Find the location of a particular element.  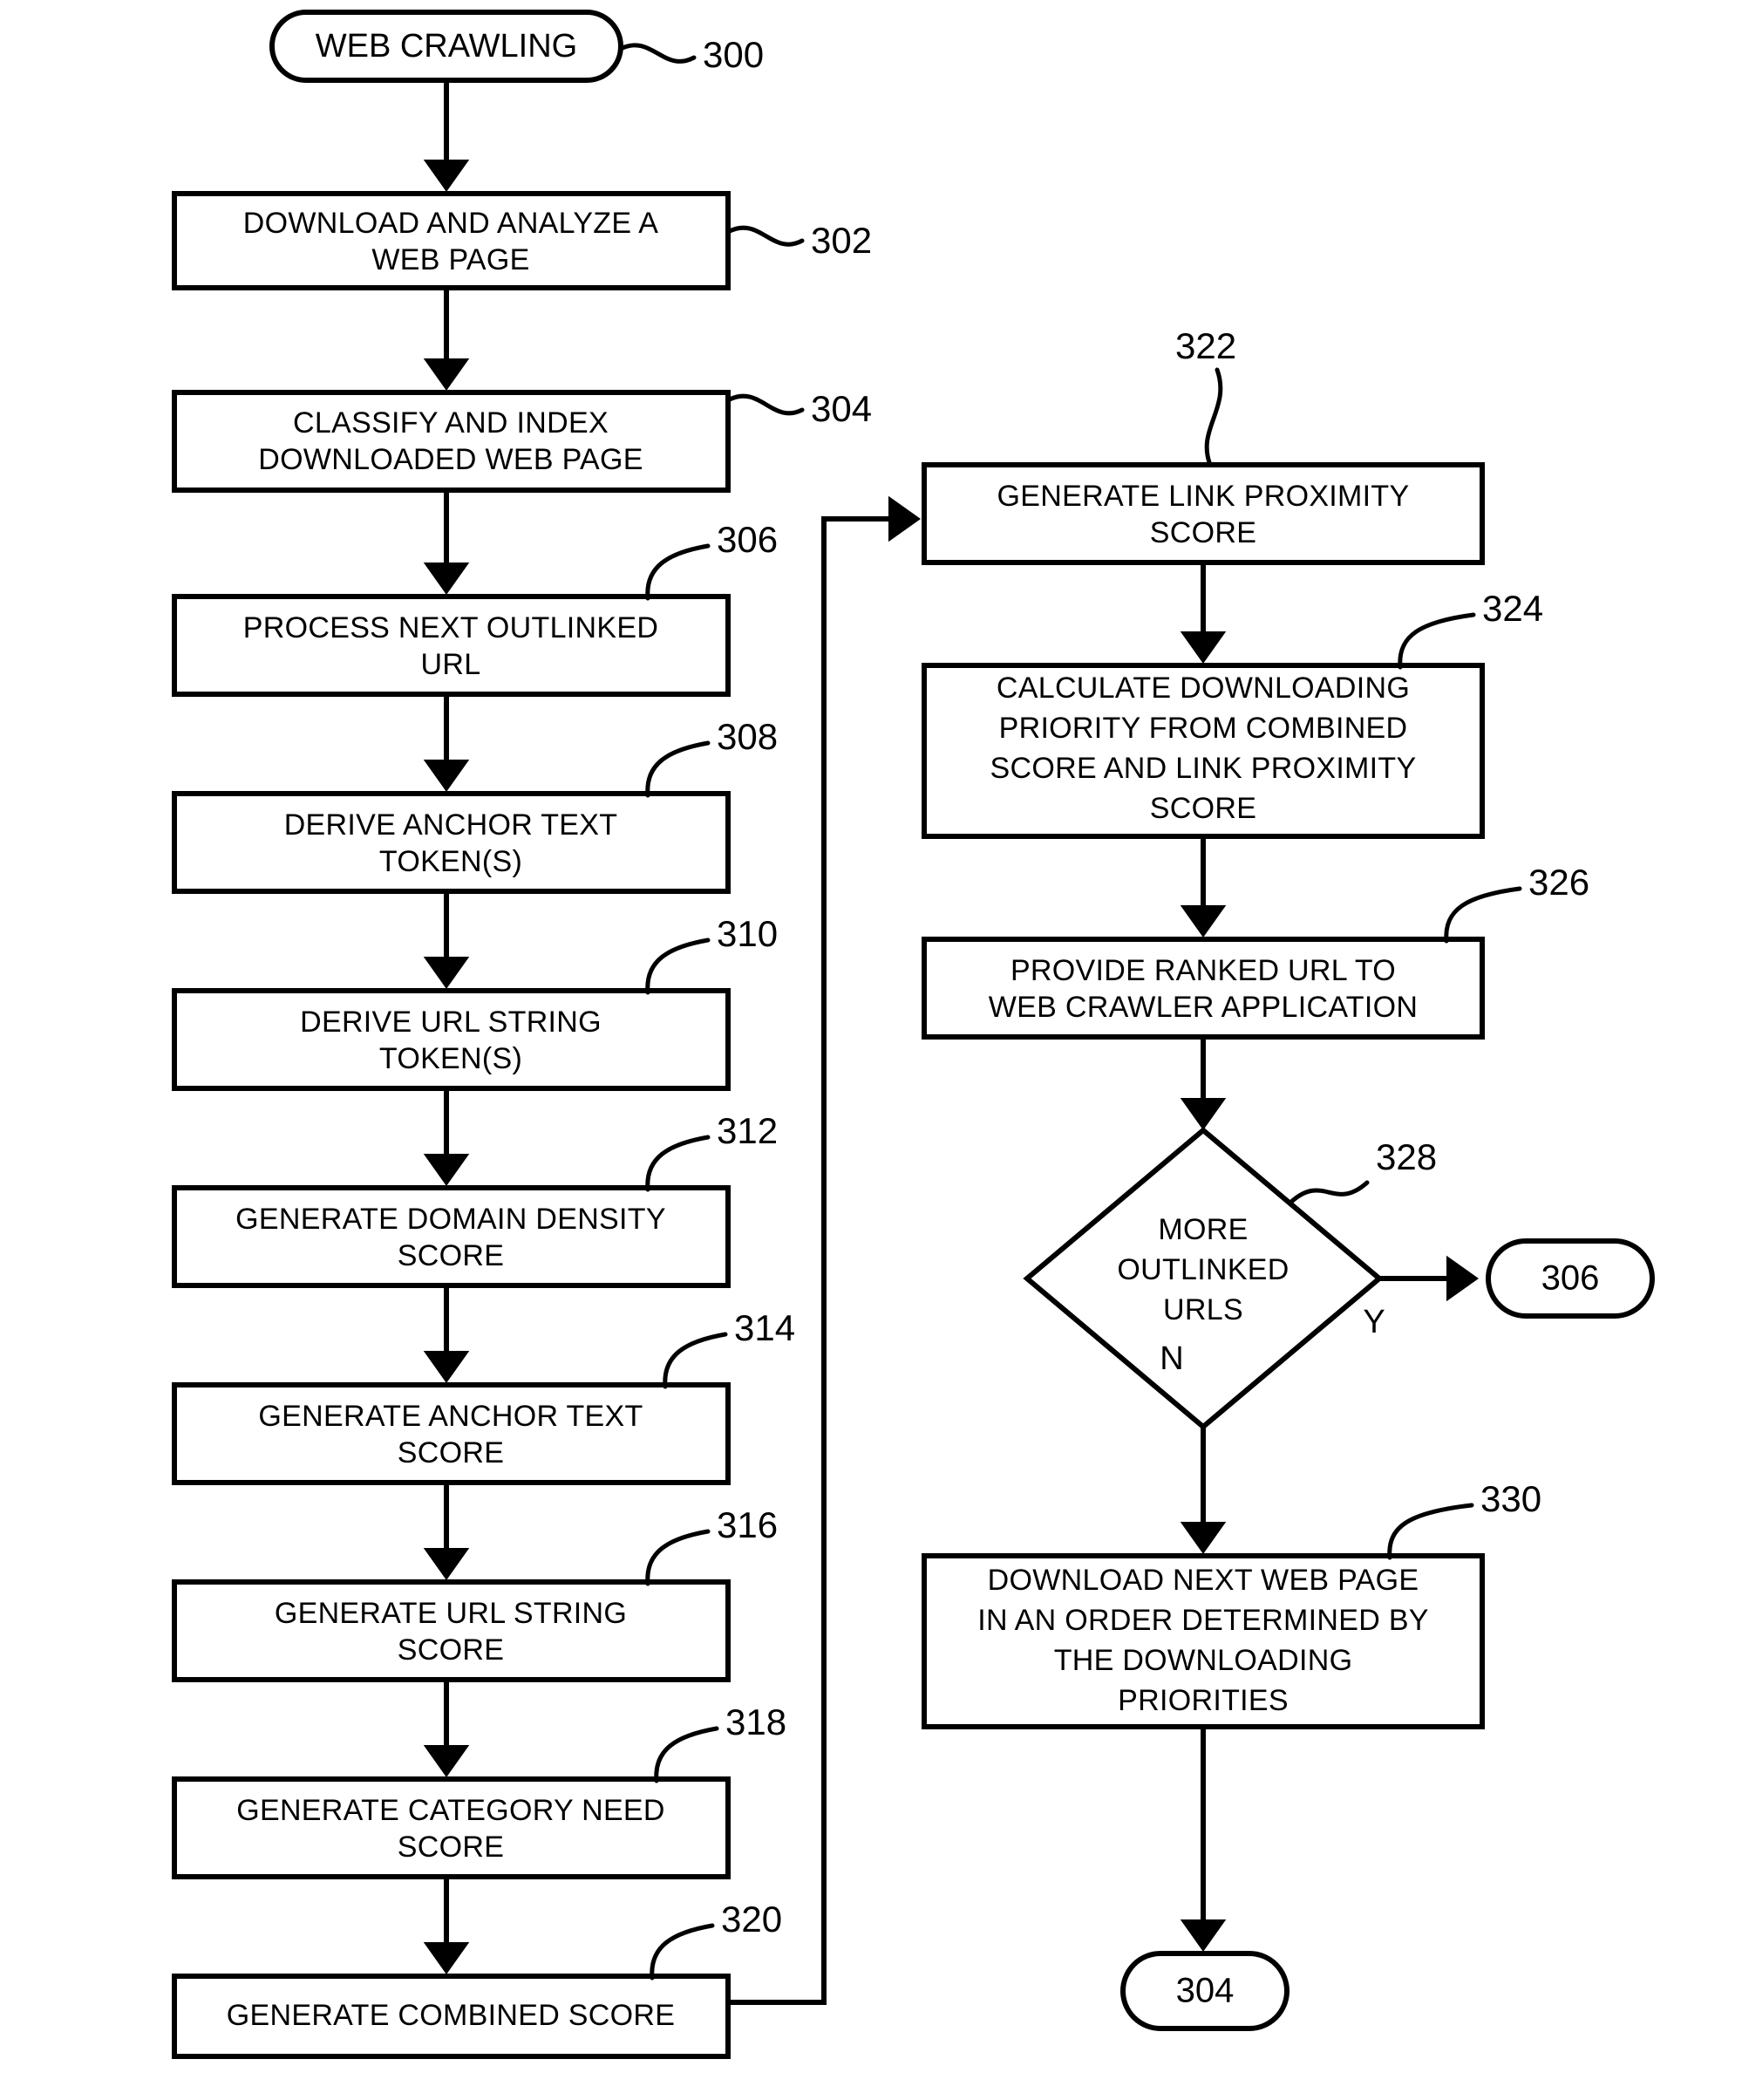

ref-number-324: 324 is located at coordinates (1512, 608).